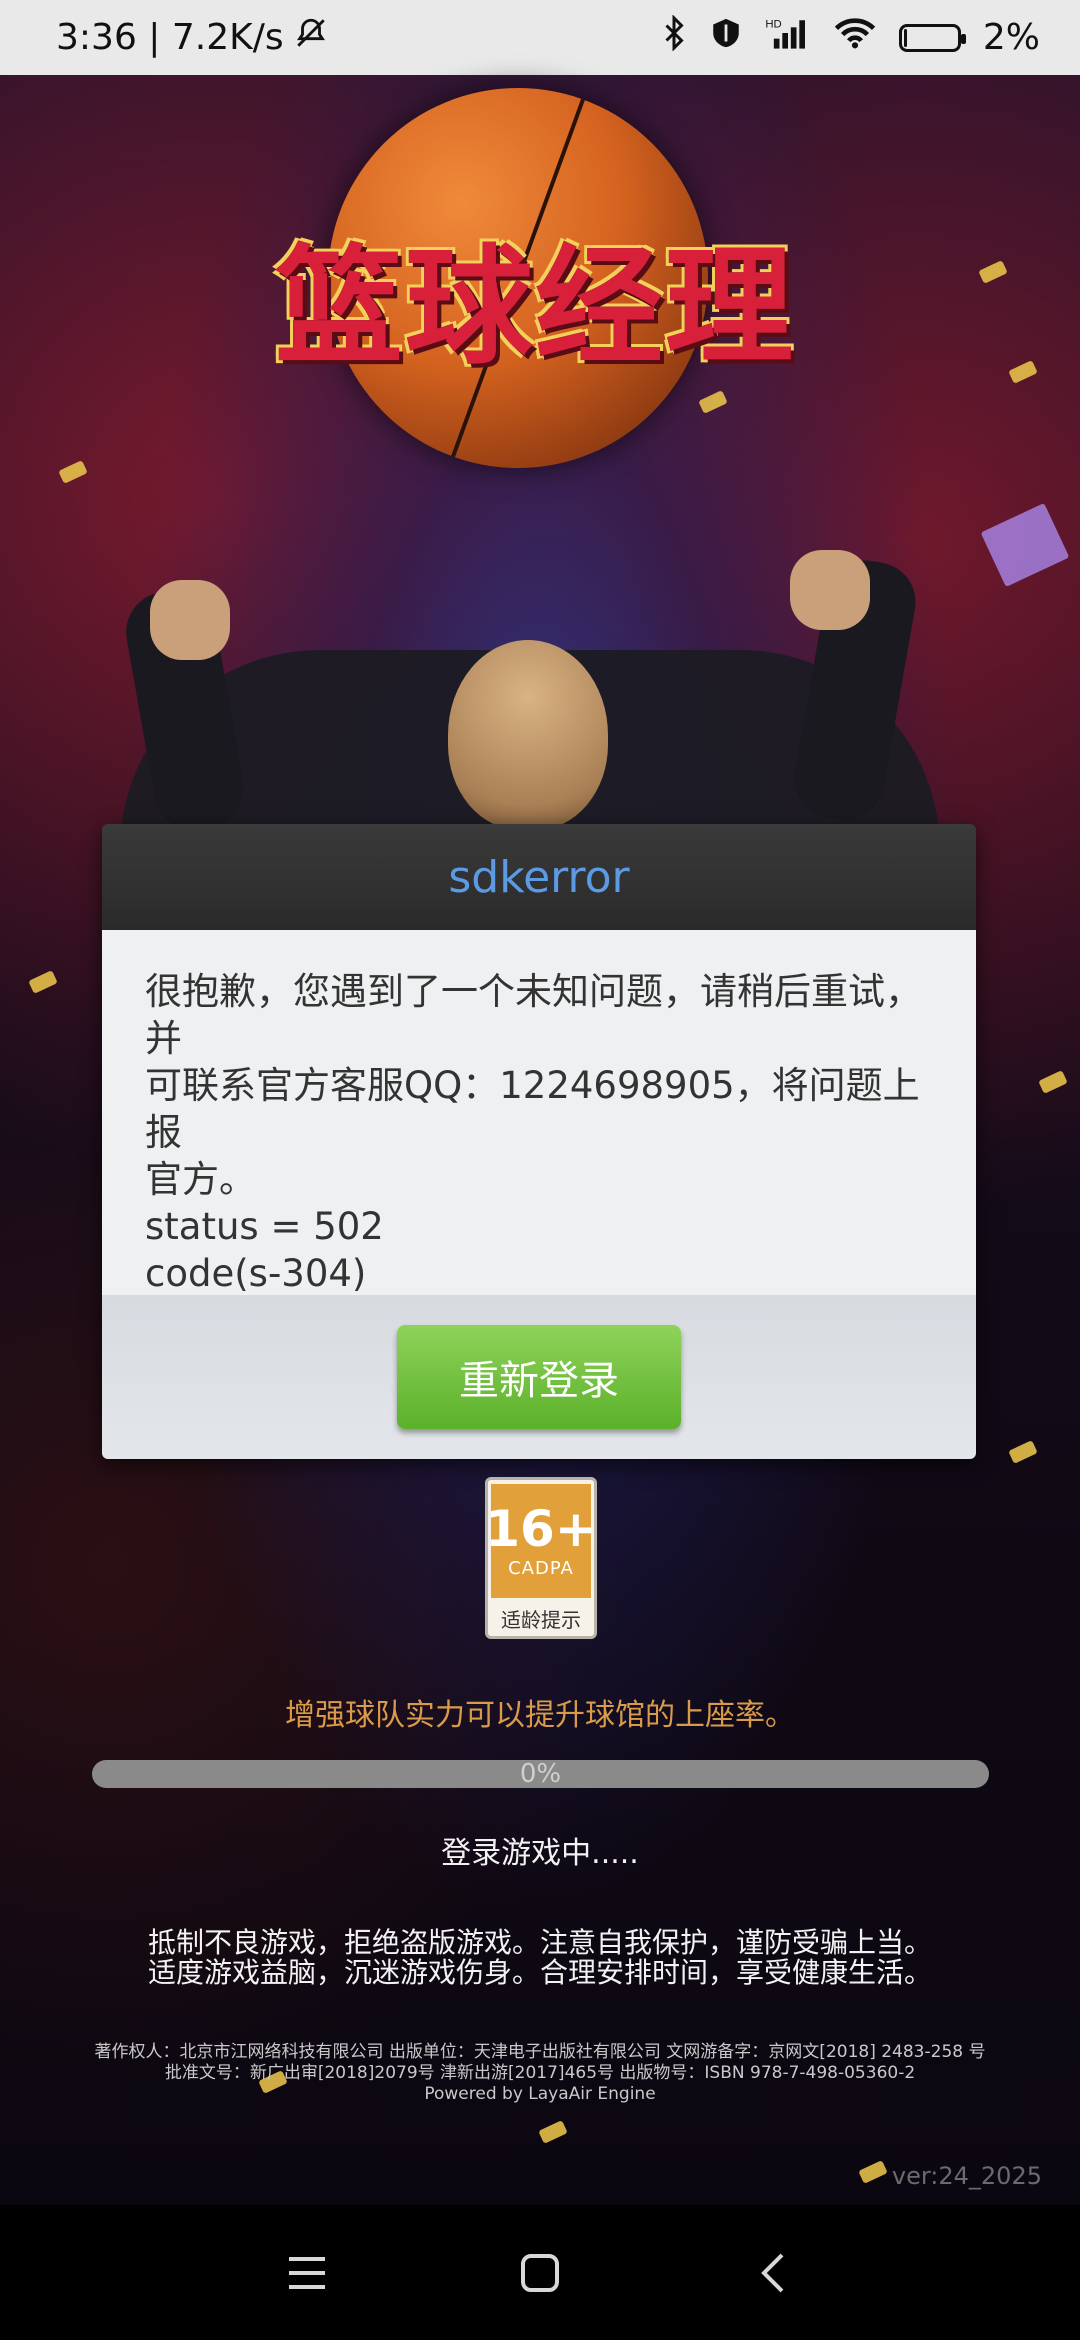  I want to click on loading-progress-bar: 0%, so click(540, 1774).